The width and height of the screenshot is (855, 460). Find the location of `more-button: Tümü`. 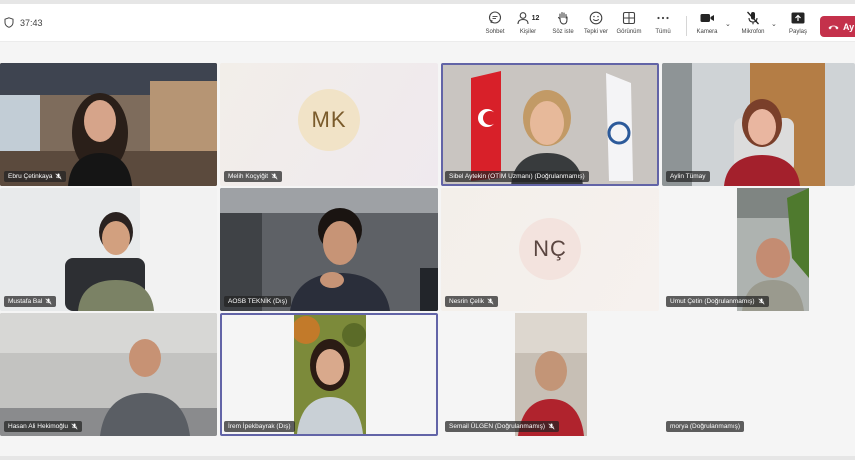

more-button: Tümü is located at coordinates (663, 25).